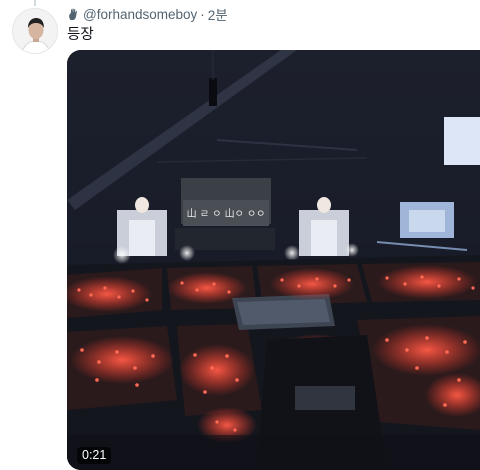 The width and height of the screenshot is (480, 470). I want to click on author-handle: @forhandsomeboy, so click(140, 14).